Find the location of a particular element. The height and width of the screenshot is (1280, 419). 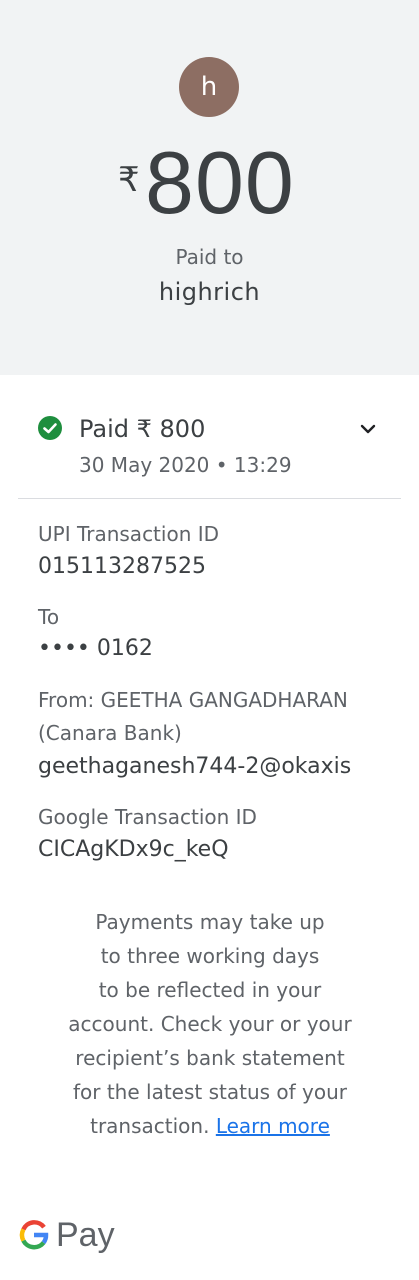

note-line: to three working days is located at coordinates (210, 956).